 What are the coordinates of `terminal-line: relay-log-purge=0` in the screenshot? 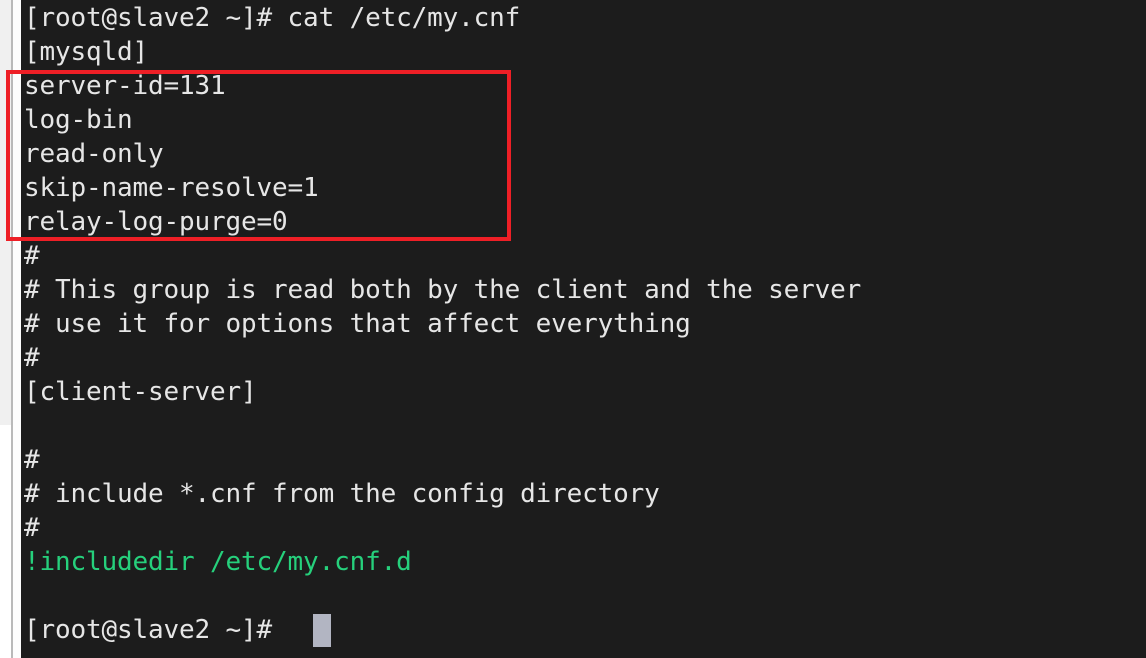 It's located at (156, 222).